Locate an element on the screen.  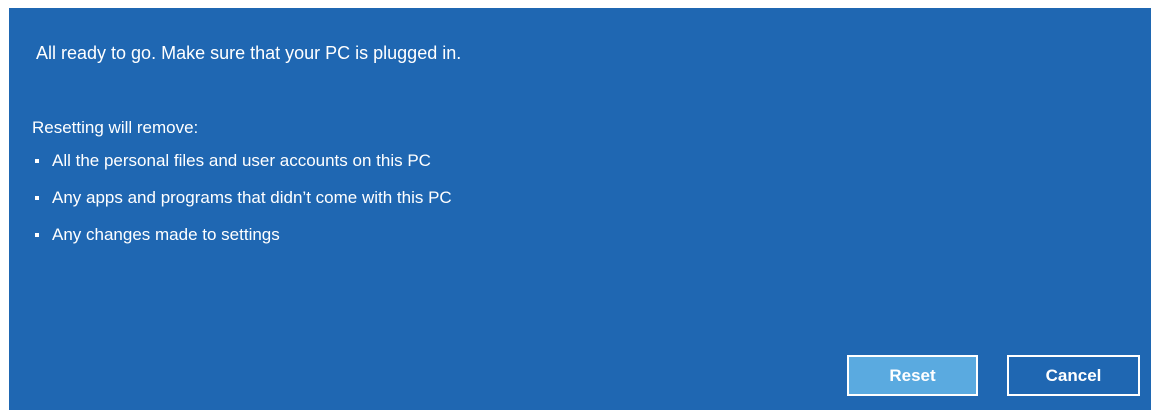
cancel-button: Cancel is located at coordinates (1073, 375).